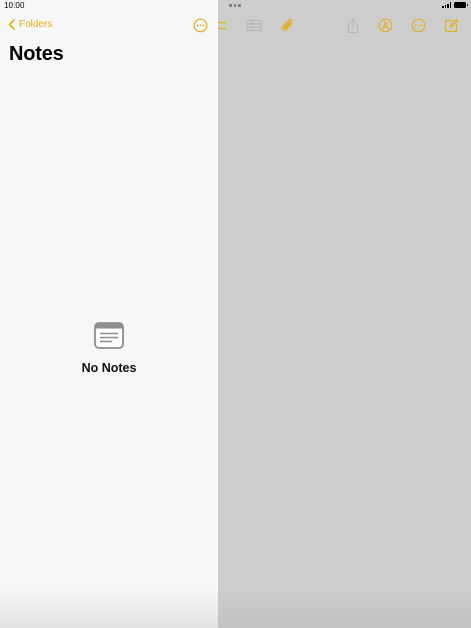 Image resolution: width=471 pixels, height=628 pixels. I want to click on cellular-signal-icon, so click(446, 5).